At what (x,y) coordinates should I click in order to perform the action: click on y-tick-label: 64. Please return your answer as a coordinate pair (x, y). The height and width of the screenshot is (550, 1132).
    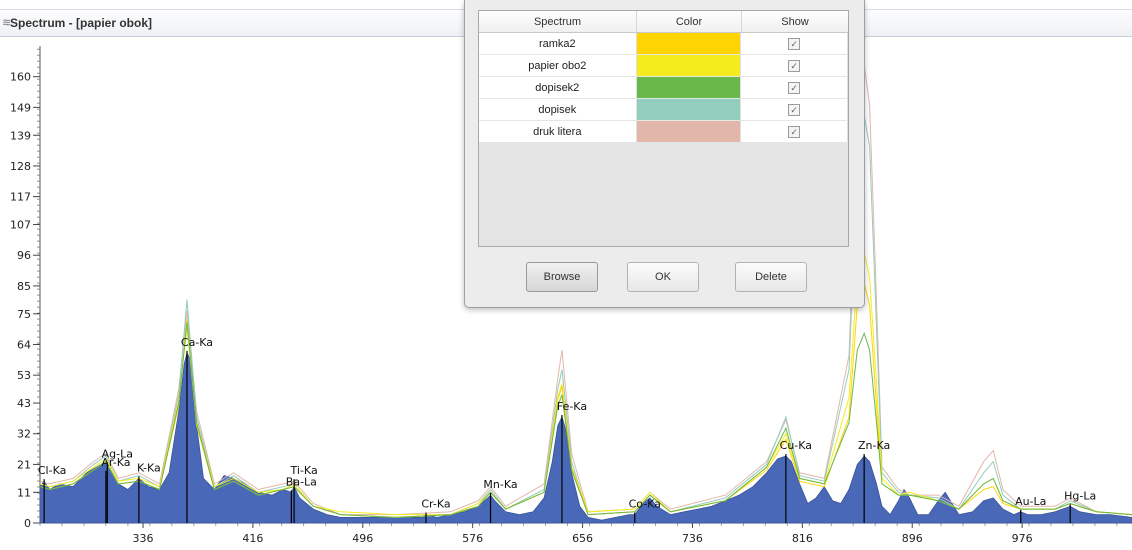
    Looking at the image, I should click on (24, 344).